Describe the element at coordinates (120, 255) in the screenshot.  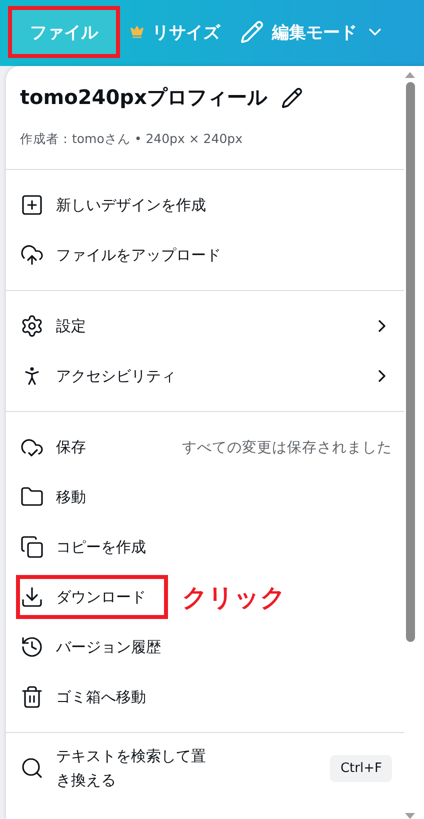
I see `menu-item: ファイルをアップロード` at that location.